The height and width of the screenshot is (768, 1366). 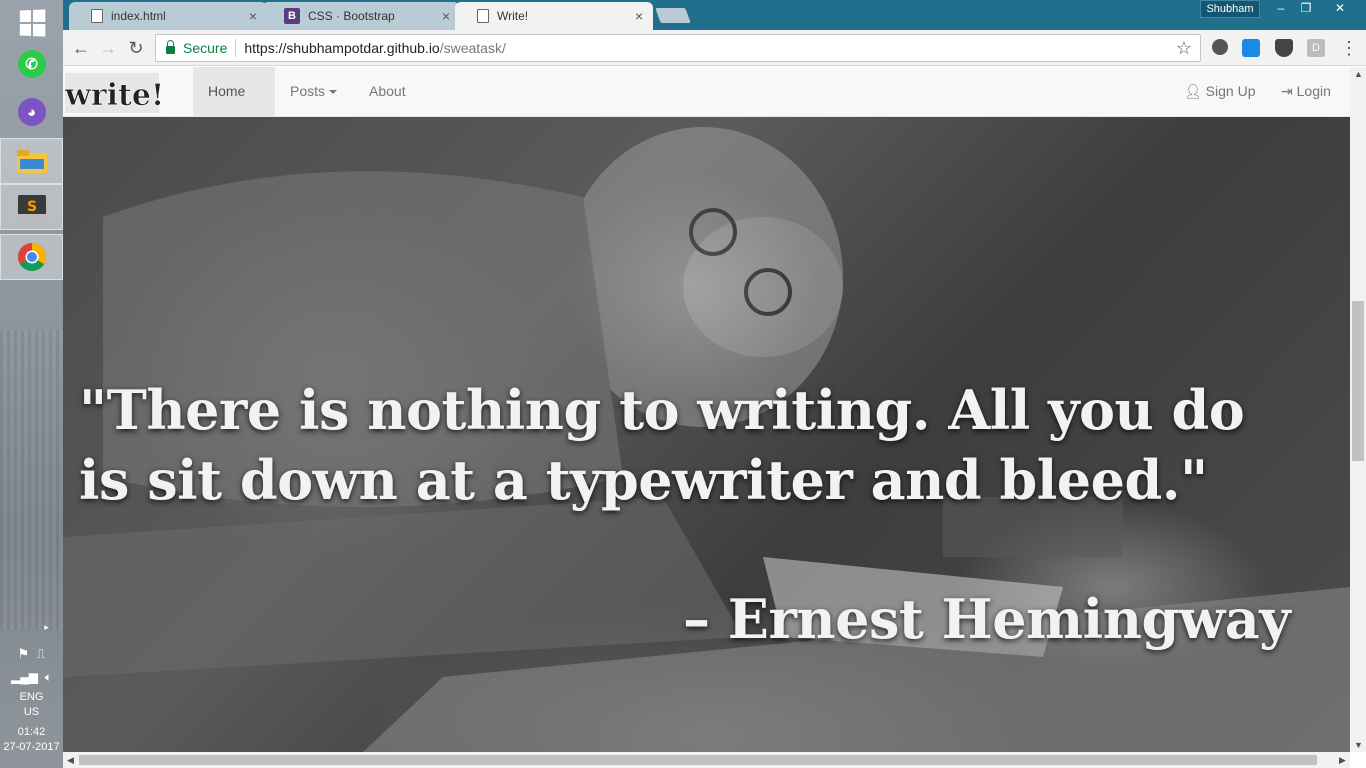 I want to click on chevron-right-icon: ▸, so click(x=46, y=627).